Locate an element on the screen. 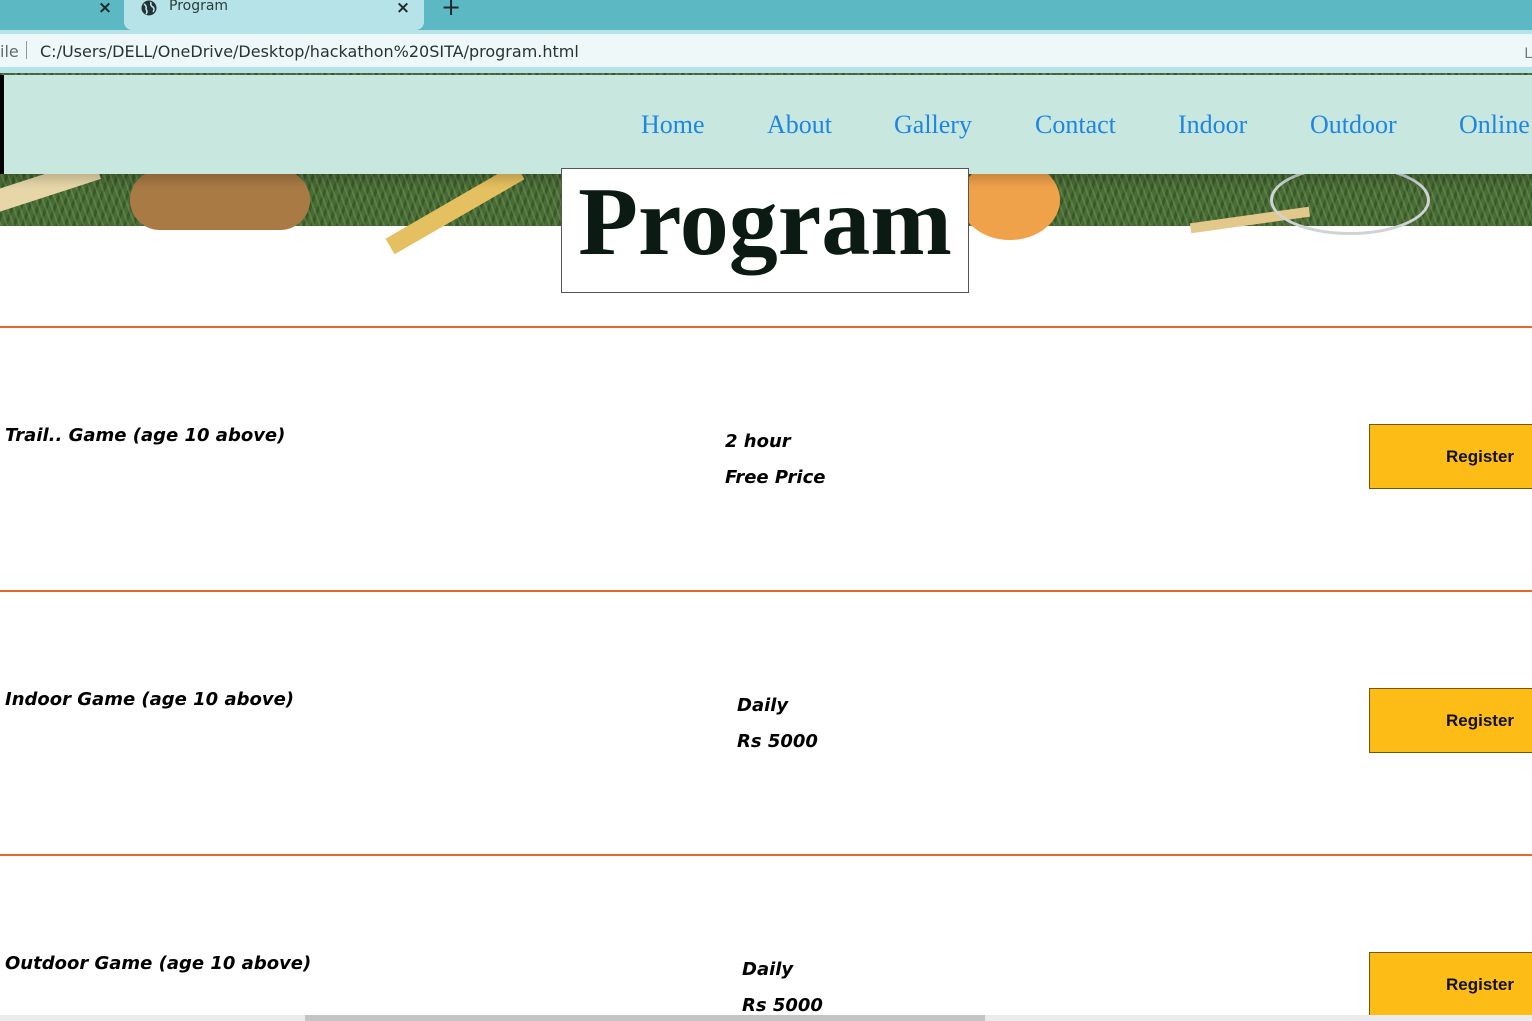 Image resolution: width=1532 pixels, height=1021 pixels. address-divider is located at coordinates (26, 50).